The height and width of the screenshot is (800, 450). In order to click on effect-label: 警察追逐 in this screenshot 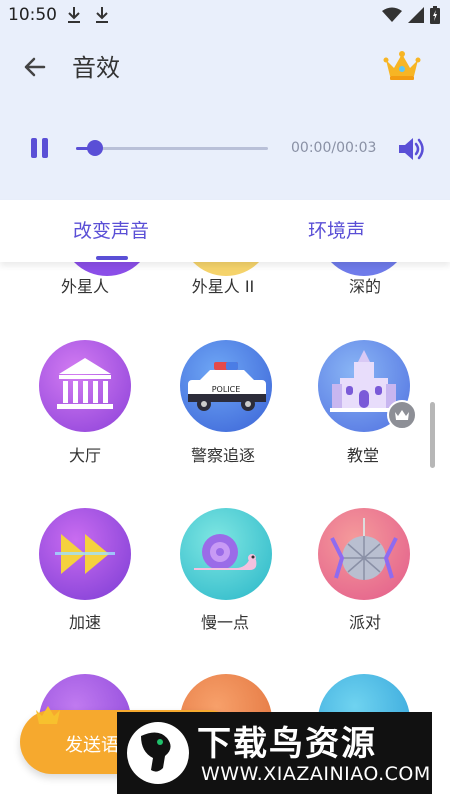, I will do `click(222, 455)`.